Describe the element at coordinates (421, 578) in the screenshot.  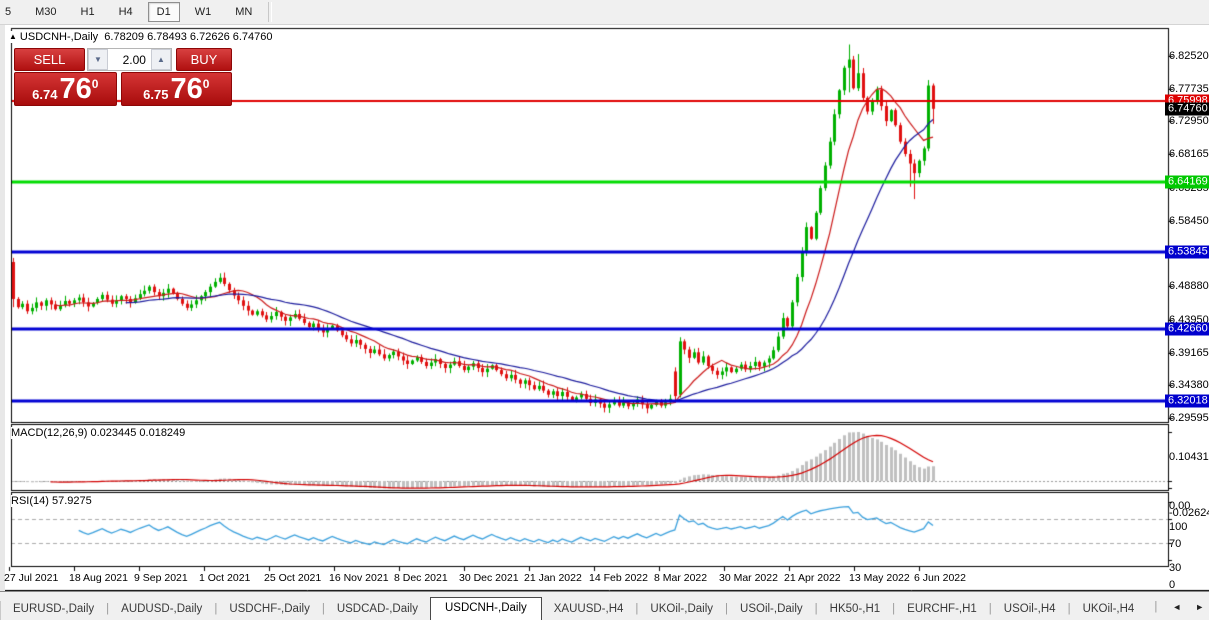
I see `date-axis-label: 8 Dec 2021` at that location.